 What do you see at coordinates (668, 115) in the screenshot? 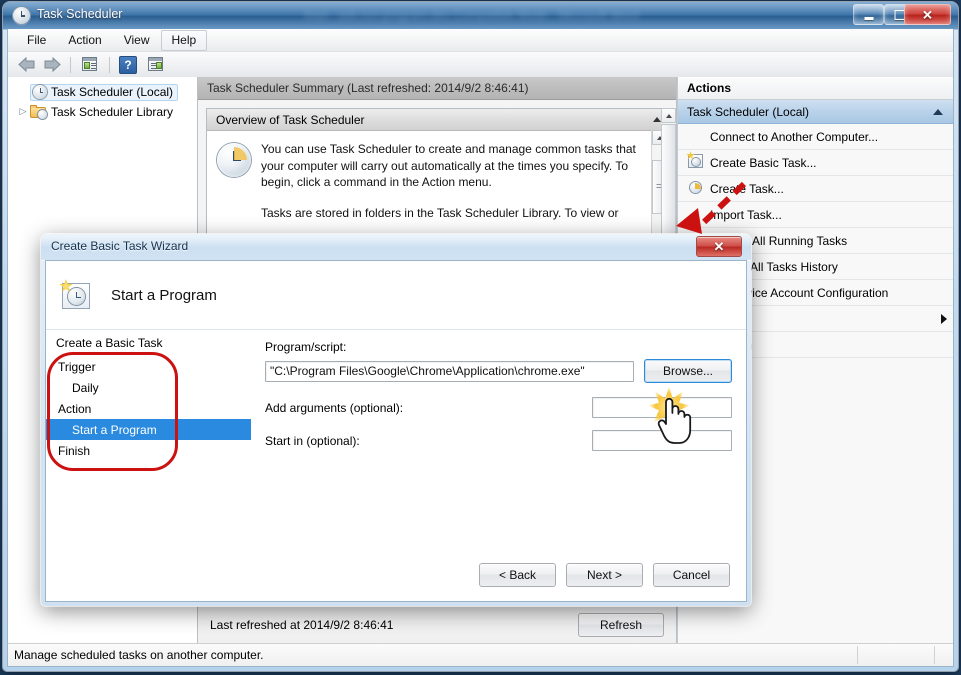
I see `scroll-up-button-outer` at bounding box center [668, 115].